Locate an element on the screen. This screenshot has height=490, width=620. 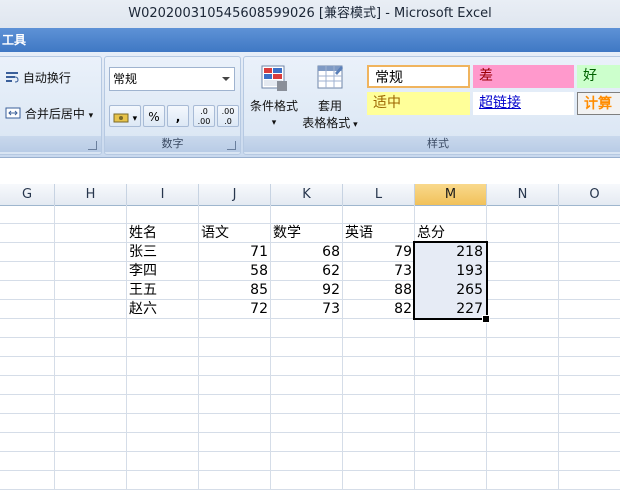
decrease-decimal-button: .00 .0 is located at coordinates (228, 116).